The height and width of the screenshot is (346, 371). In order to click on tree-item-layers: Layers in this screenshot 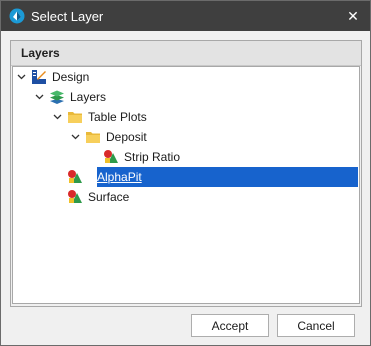, I will do `click(69, 97)`.